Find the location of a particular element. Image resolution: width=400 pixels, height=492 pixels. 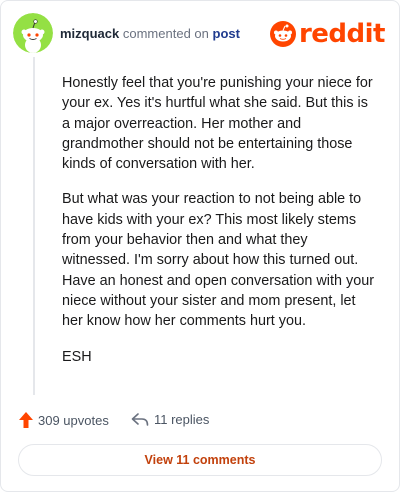

upvote-button: 309 upvotes is located at coordinates (64, 420).